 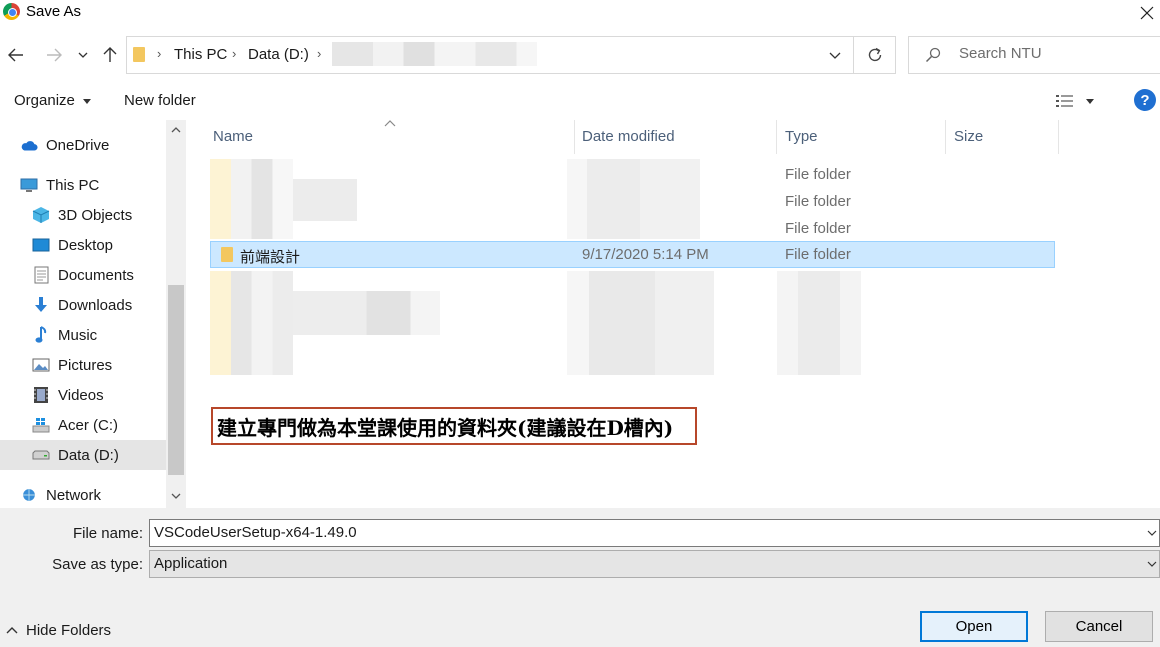 What do you see at coordinates (107, 533) in the screenshot?
I see `file-name-label: File name:` at bounding box center [107, 533].